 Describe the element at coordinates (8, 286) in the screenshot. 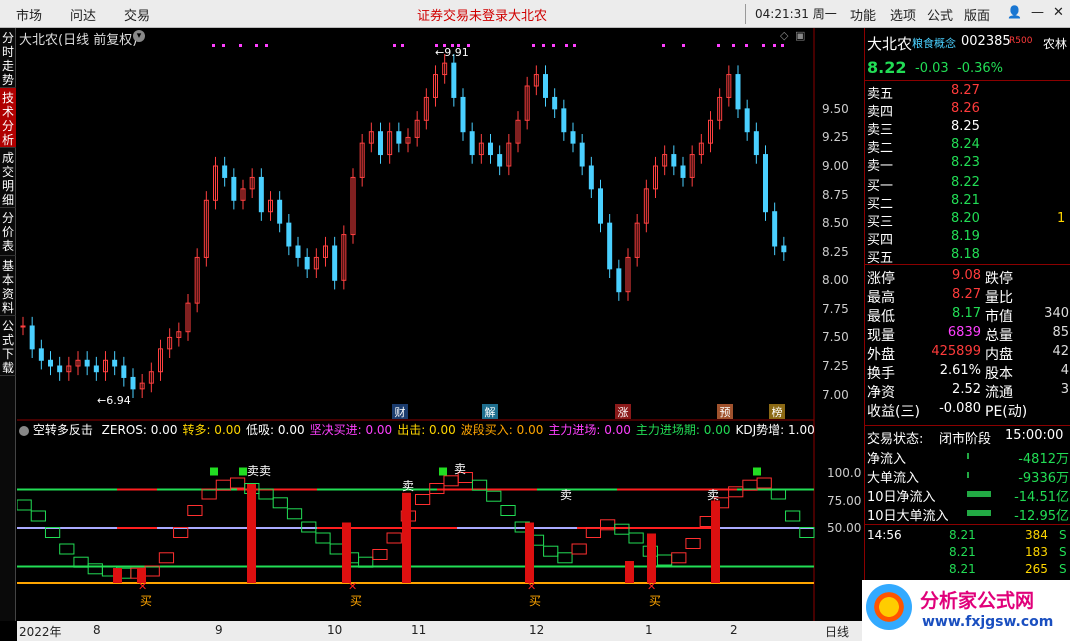

I see `side-tab-fundamentals: 基本资料` at that location.